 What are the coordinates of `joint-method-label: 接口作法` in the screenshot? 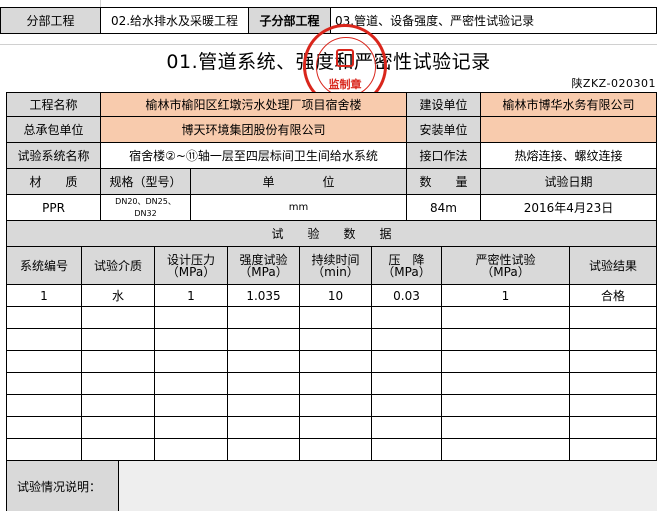 It's located at (444, 156).